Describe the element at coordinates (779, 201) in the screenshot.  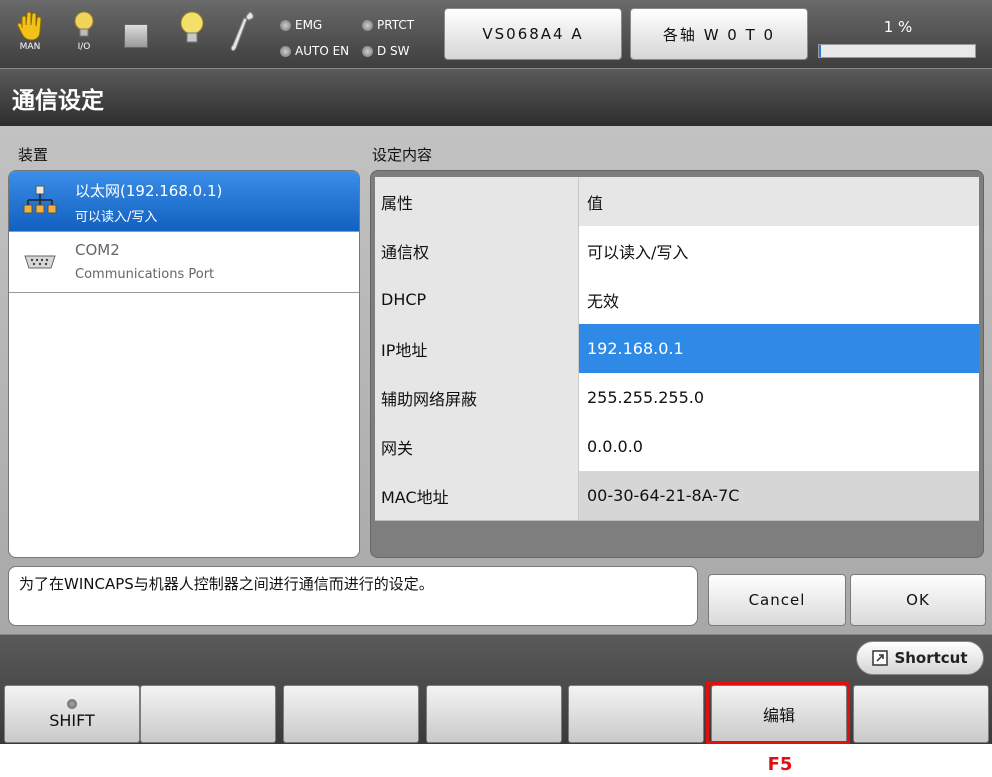
I see `header-value: 值` at that location.